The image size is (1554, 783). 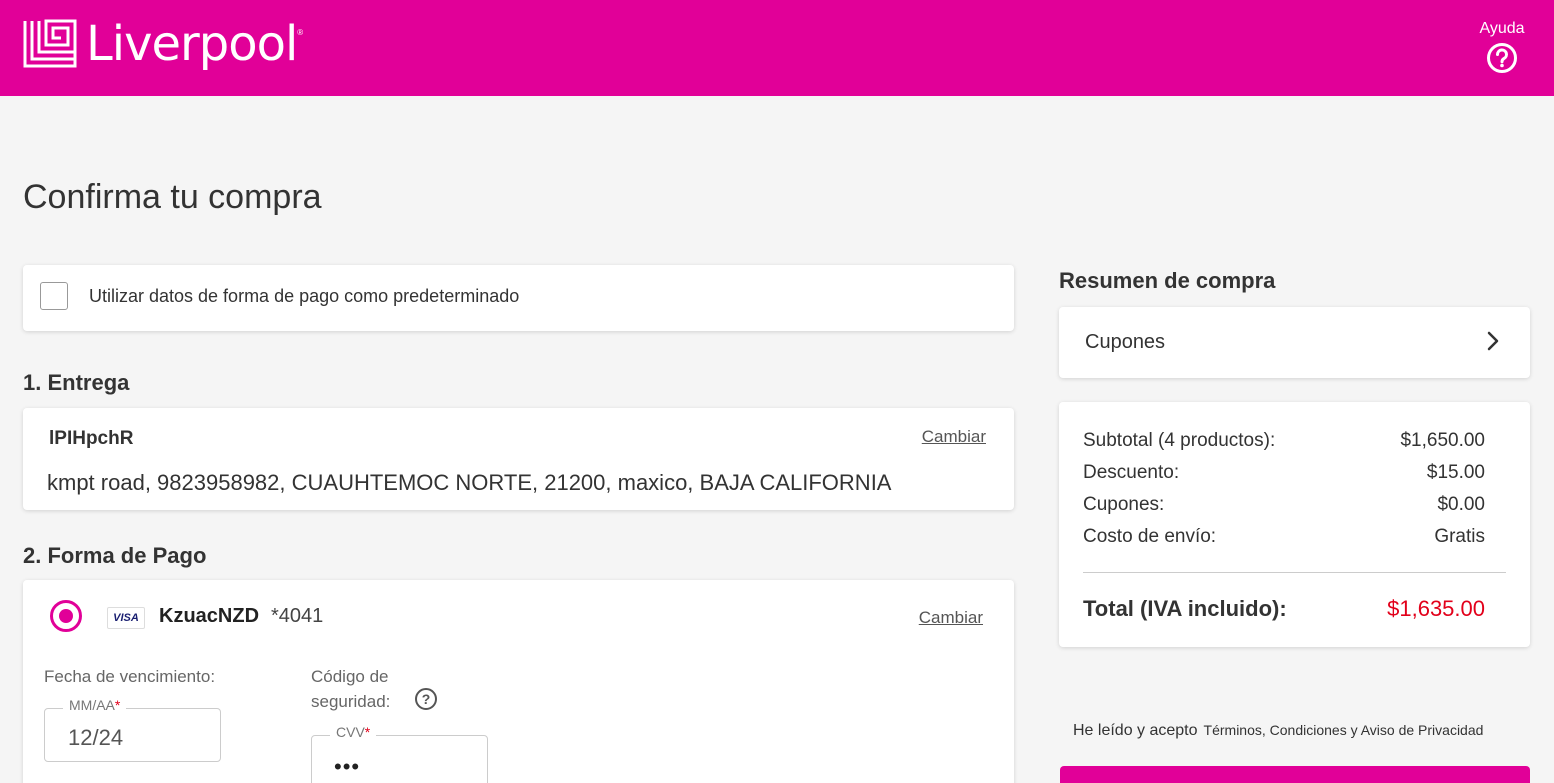 I want to click on payment-section-title: 2. Forma de Pago, so click(x=115, y=555).